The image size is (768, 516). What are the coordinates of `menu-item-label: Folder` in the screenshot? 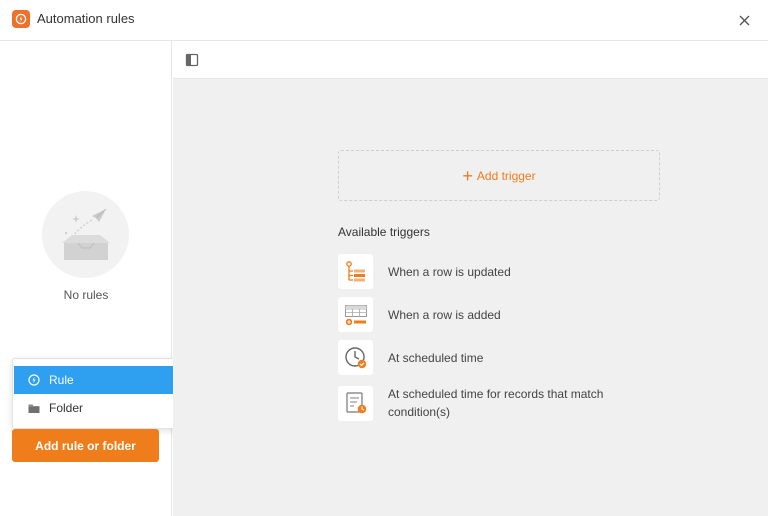 It's located at (66, 408).